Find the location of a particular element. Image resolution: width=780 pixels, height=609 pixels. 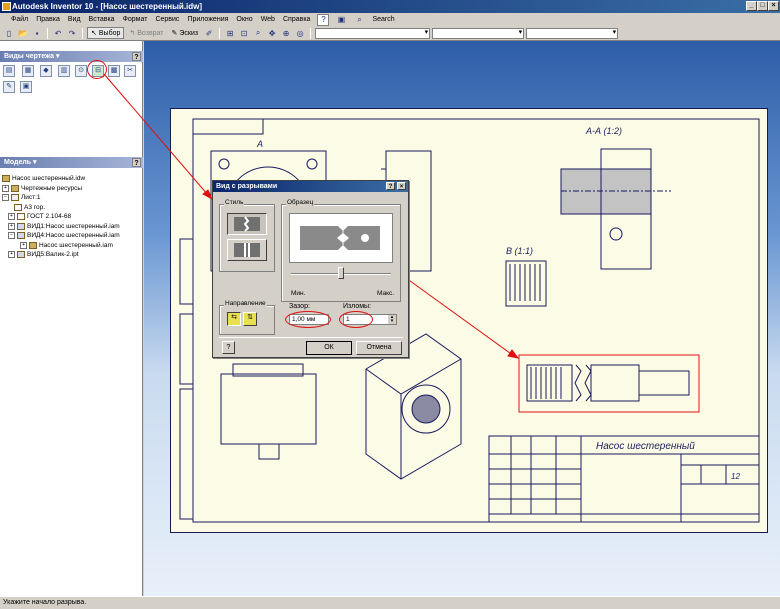

sheet-format-icon is located at coordinates (18, 207).